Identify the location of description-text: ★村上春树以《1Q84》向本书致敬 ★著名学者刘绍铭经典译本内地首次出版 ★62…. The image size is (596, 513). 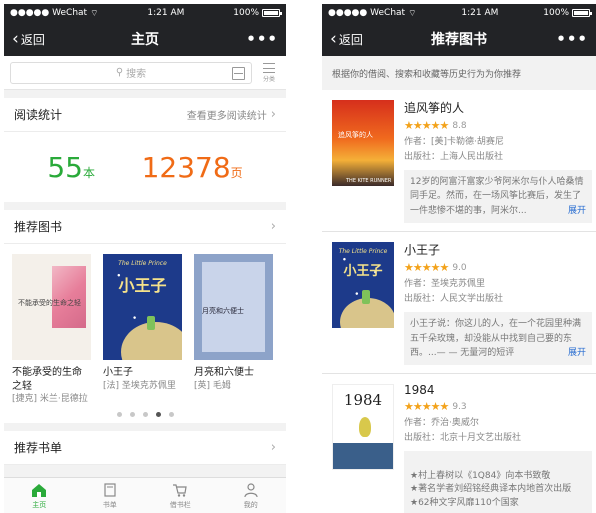
(491, 489).